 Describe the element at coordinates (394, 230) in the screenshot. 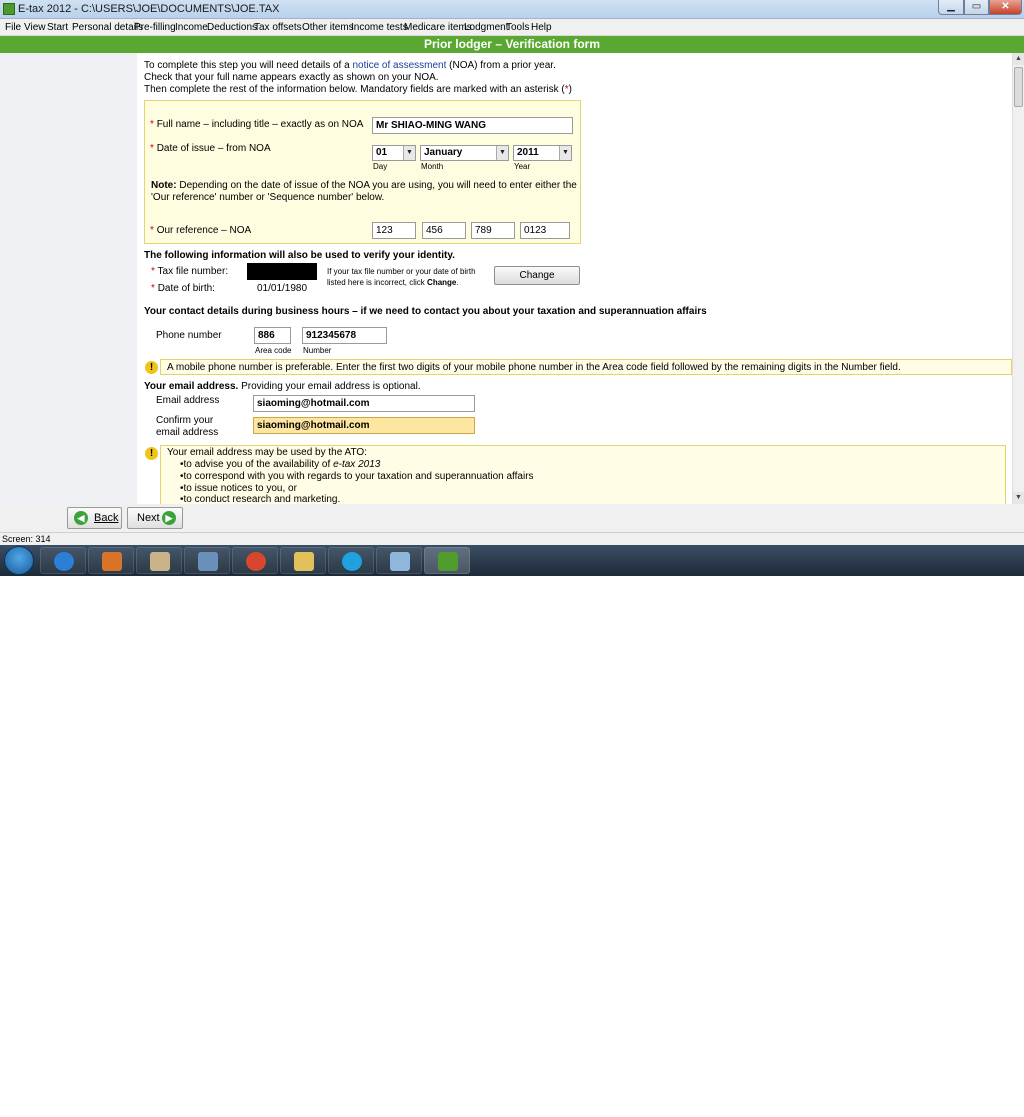

I see `ref-field-1: 123` at that location.